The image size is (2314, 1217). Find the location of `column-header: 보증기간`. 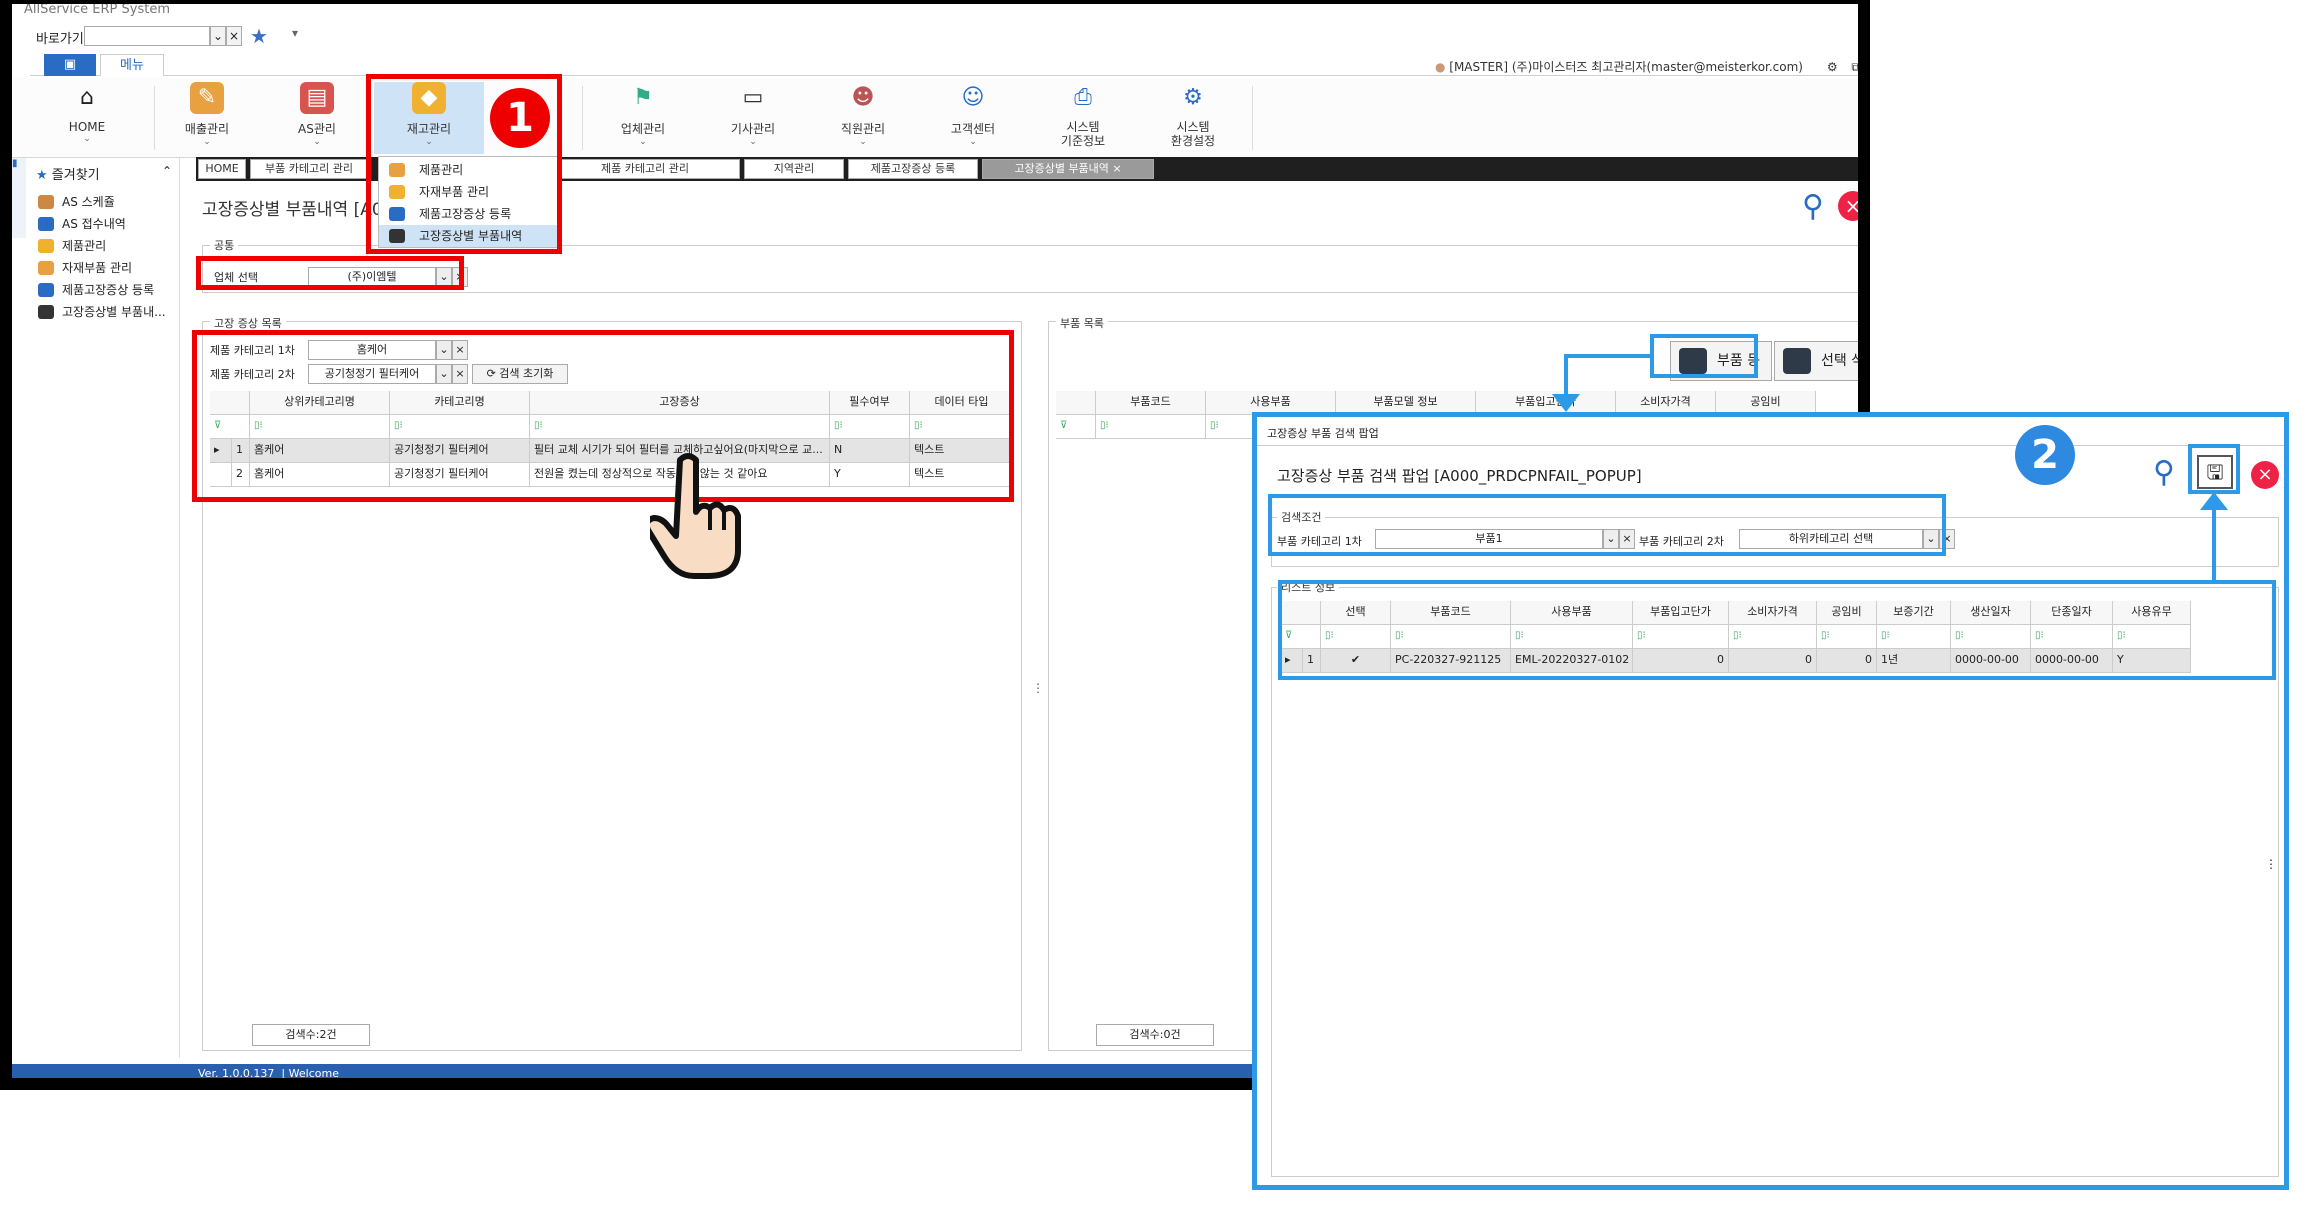

column-header: 보증기간 is located at coordinates (1914, 613).